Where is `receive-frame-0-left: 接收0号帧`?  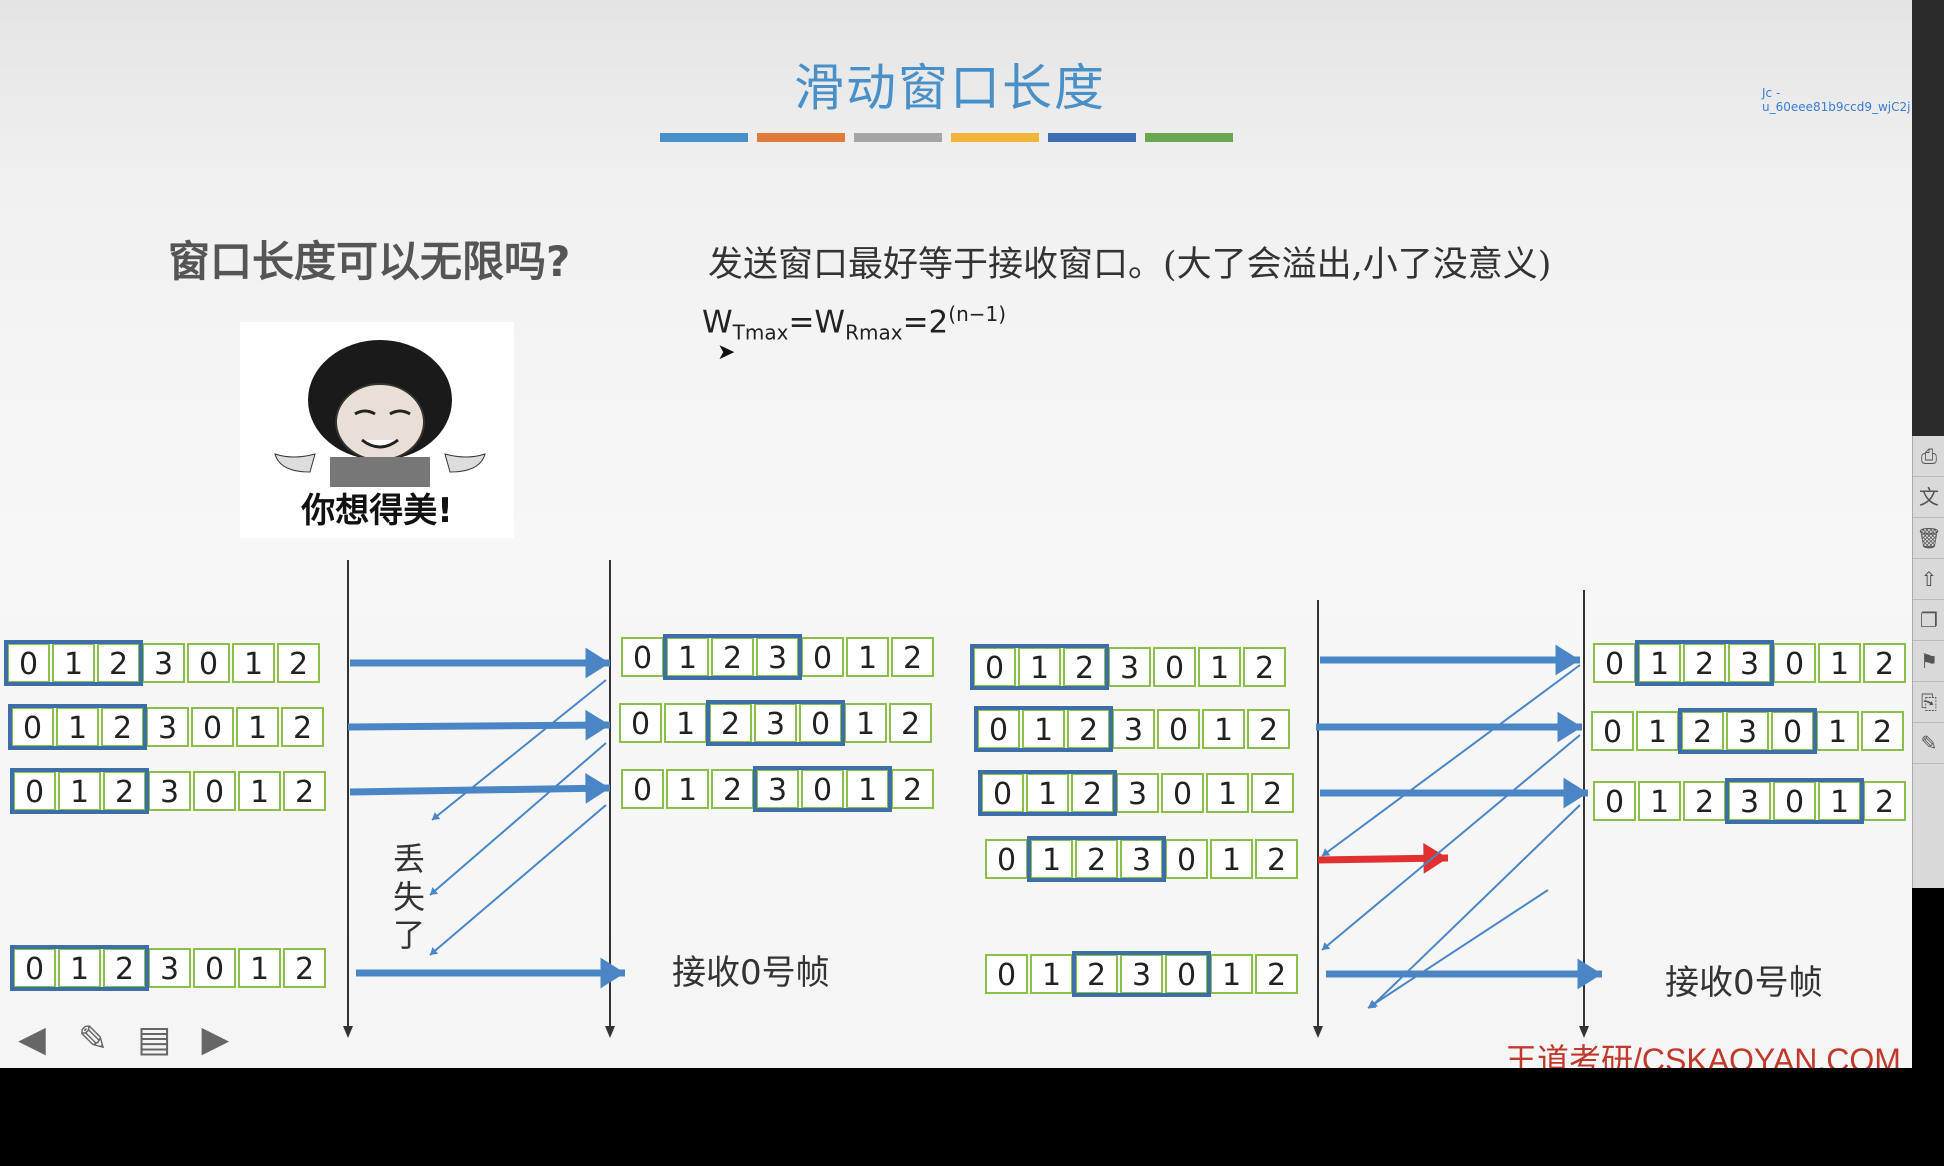
receive-frame-0-left: 接收0号帧 is located at coordinates (751, 973).